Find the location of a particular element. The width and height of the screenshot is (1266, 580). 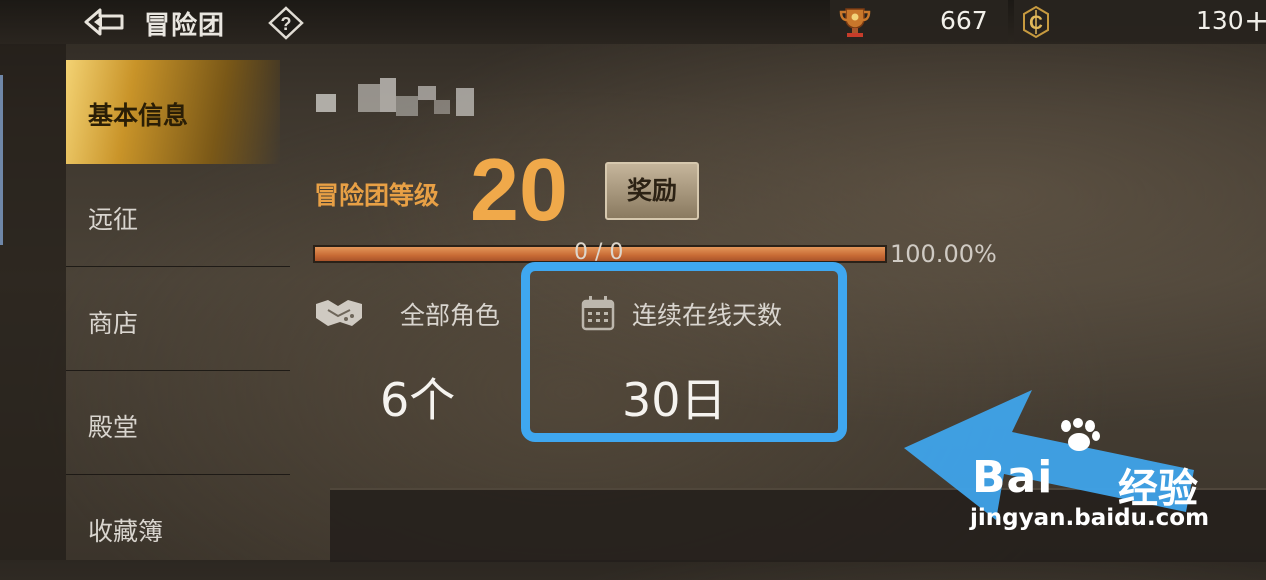

all-characters-label: 全部角色 is located at coordinates (450, 315).